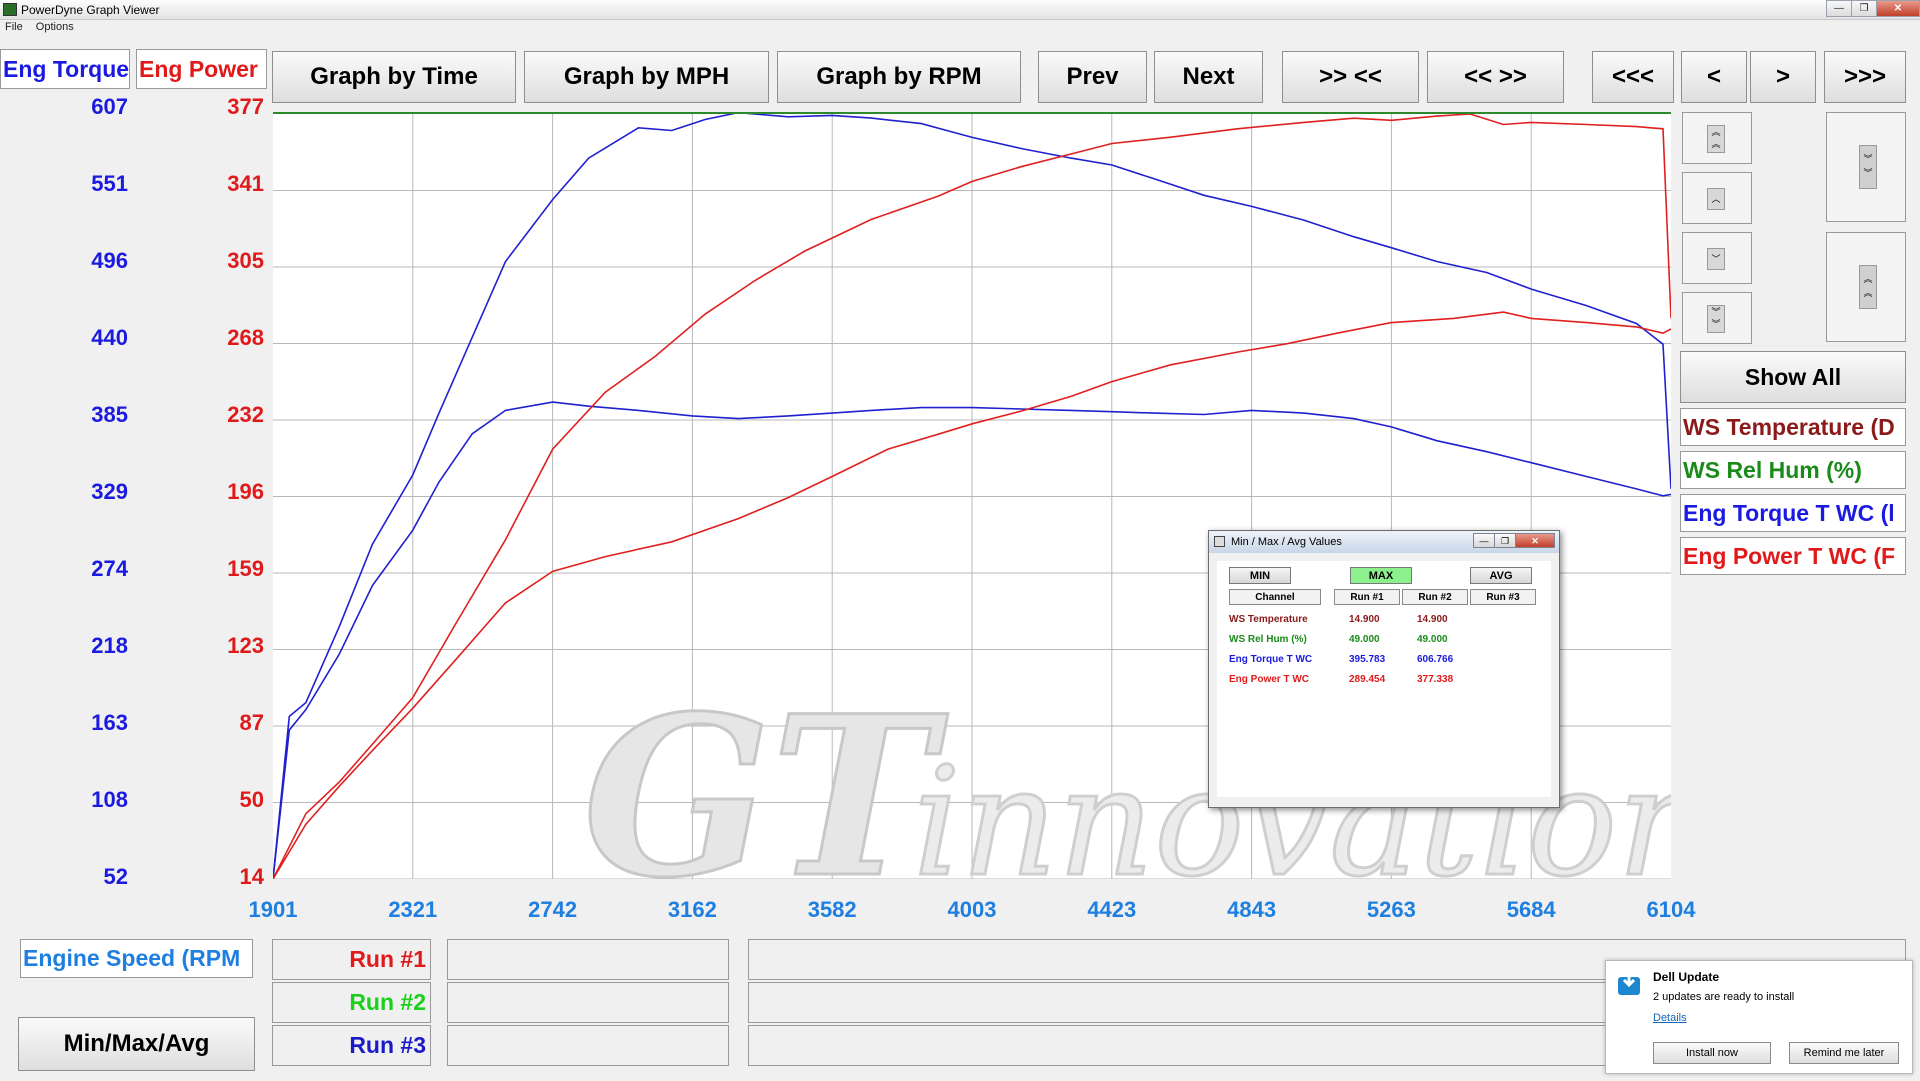  Describe the element at coordinates (1630, 983) in the screenshot. I see `dell-update-icon` at that location.